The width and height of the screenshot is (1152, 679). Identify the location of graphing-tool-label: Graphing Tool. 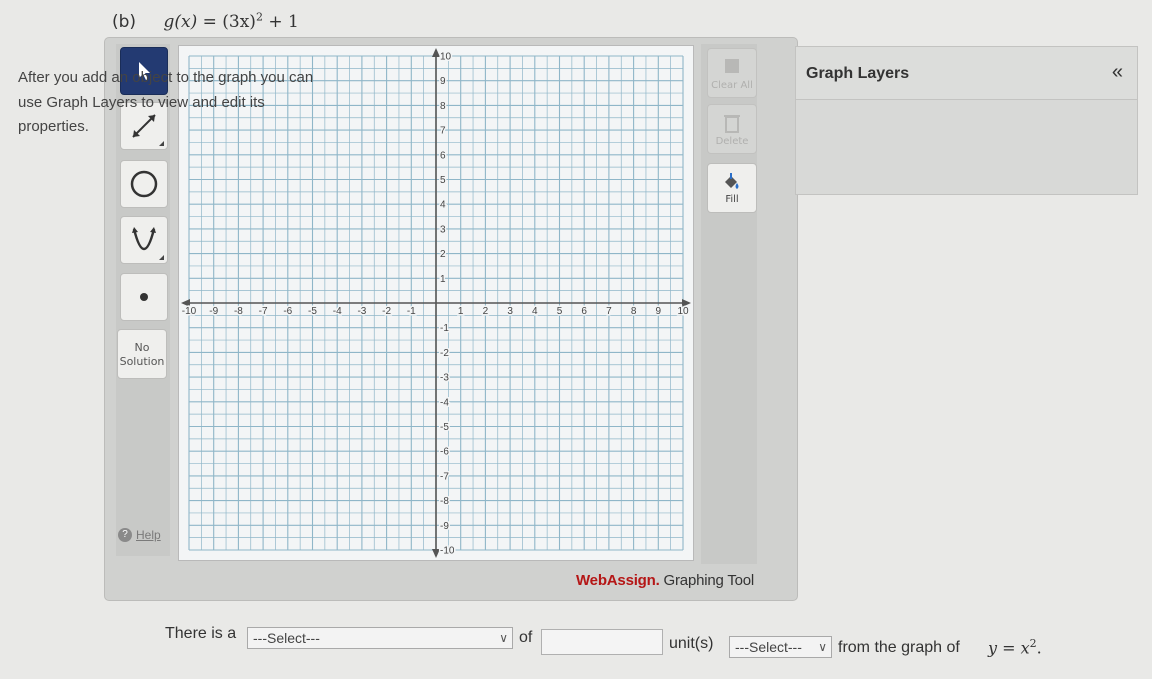
(709, 580).